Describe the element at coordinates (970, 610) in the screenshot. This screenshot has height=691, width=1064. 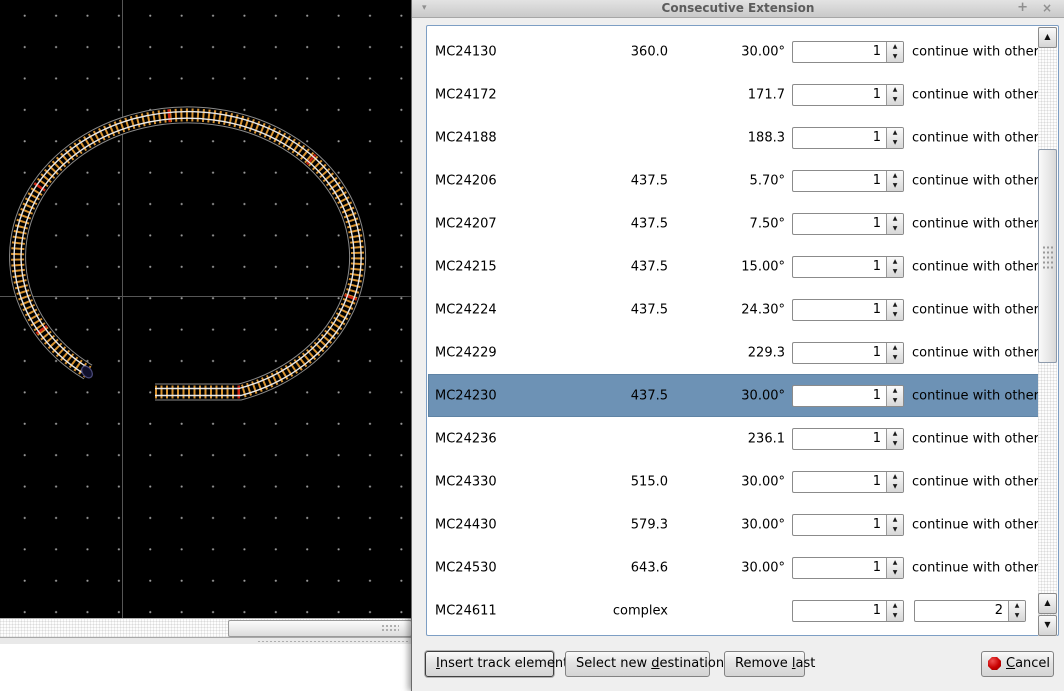
I see `secondary-quantity-spinner: 2 ▲ ▼` at that location.